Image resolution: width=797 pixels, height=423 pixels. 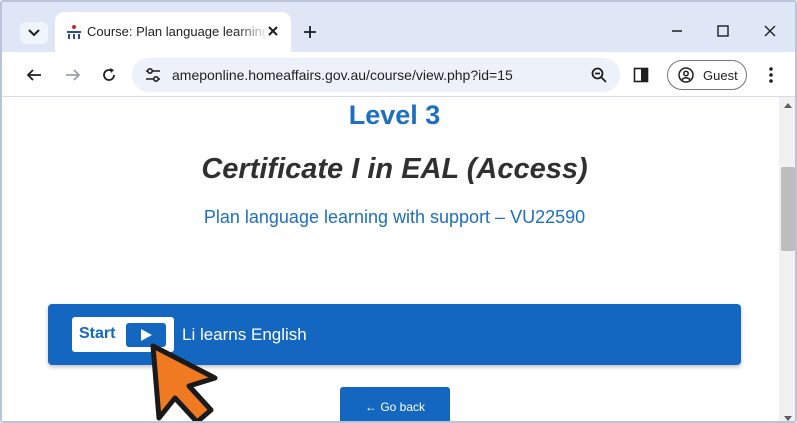 I want to click on go-back-button: ← Go back, so click(x=395, y=404).